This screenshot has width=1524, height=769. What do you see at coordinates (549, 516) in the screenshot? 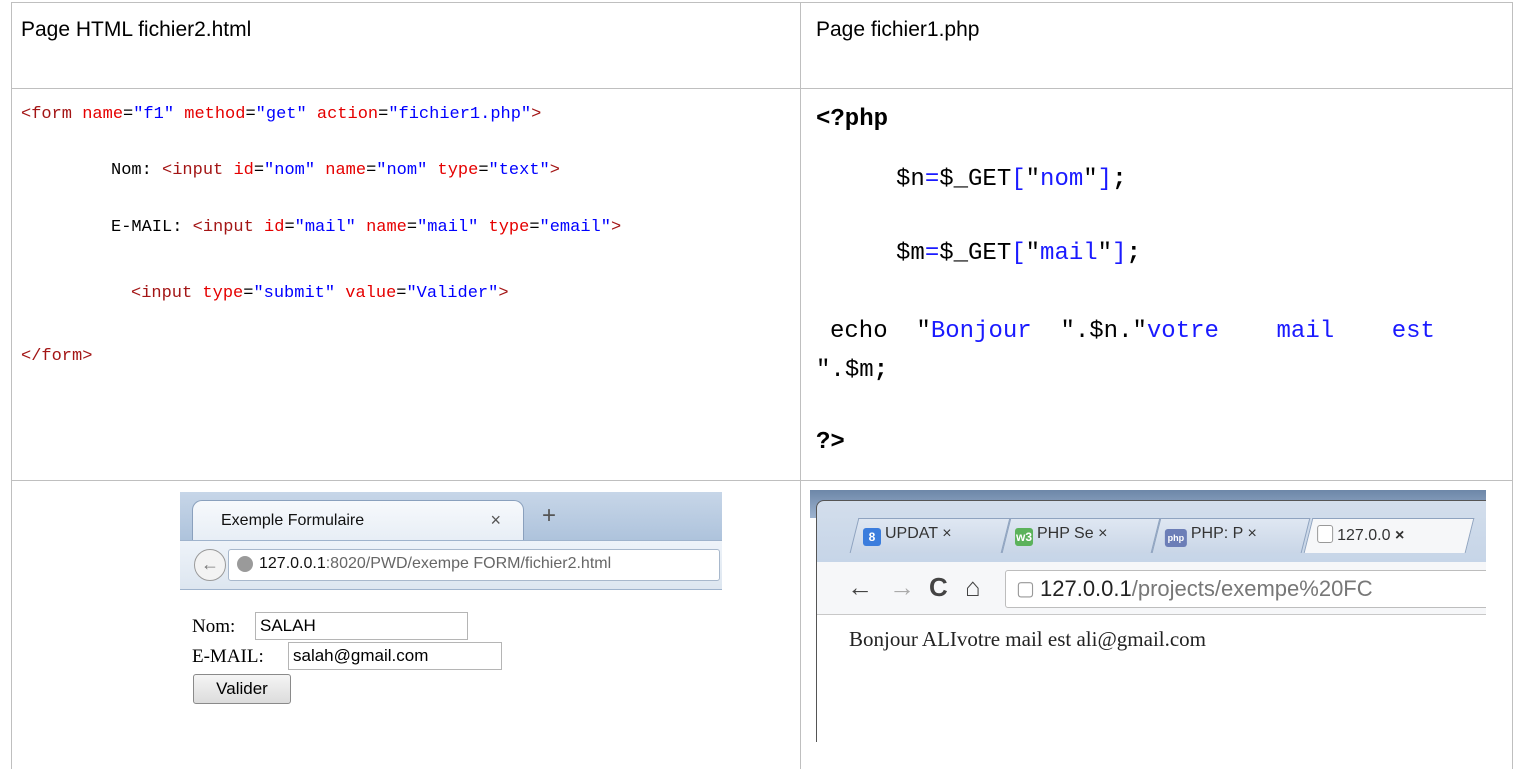
I see `new-tab-icon: +` at bounding box center [549, 516].